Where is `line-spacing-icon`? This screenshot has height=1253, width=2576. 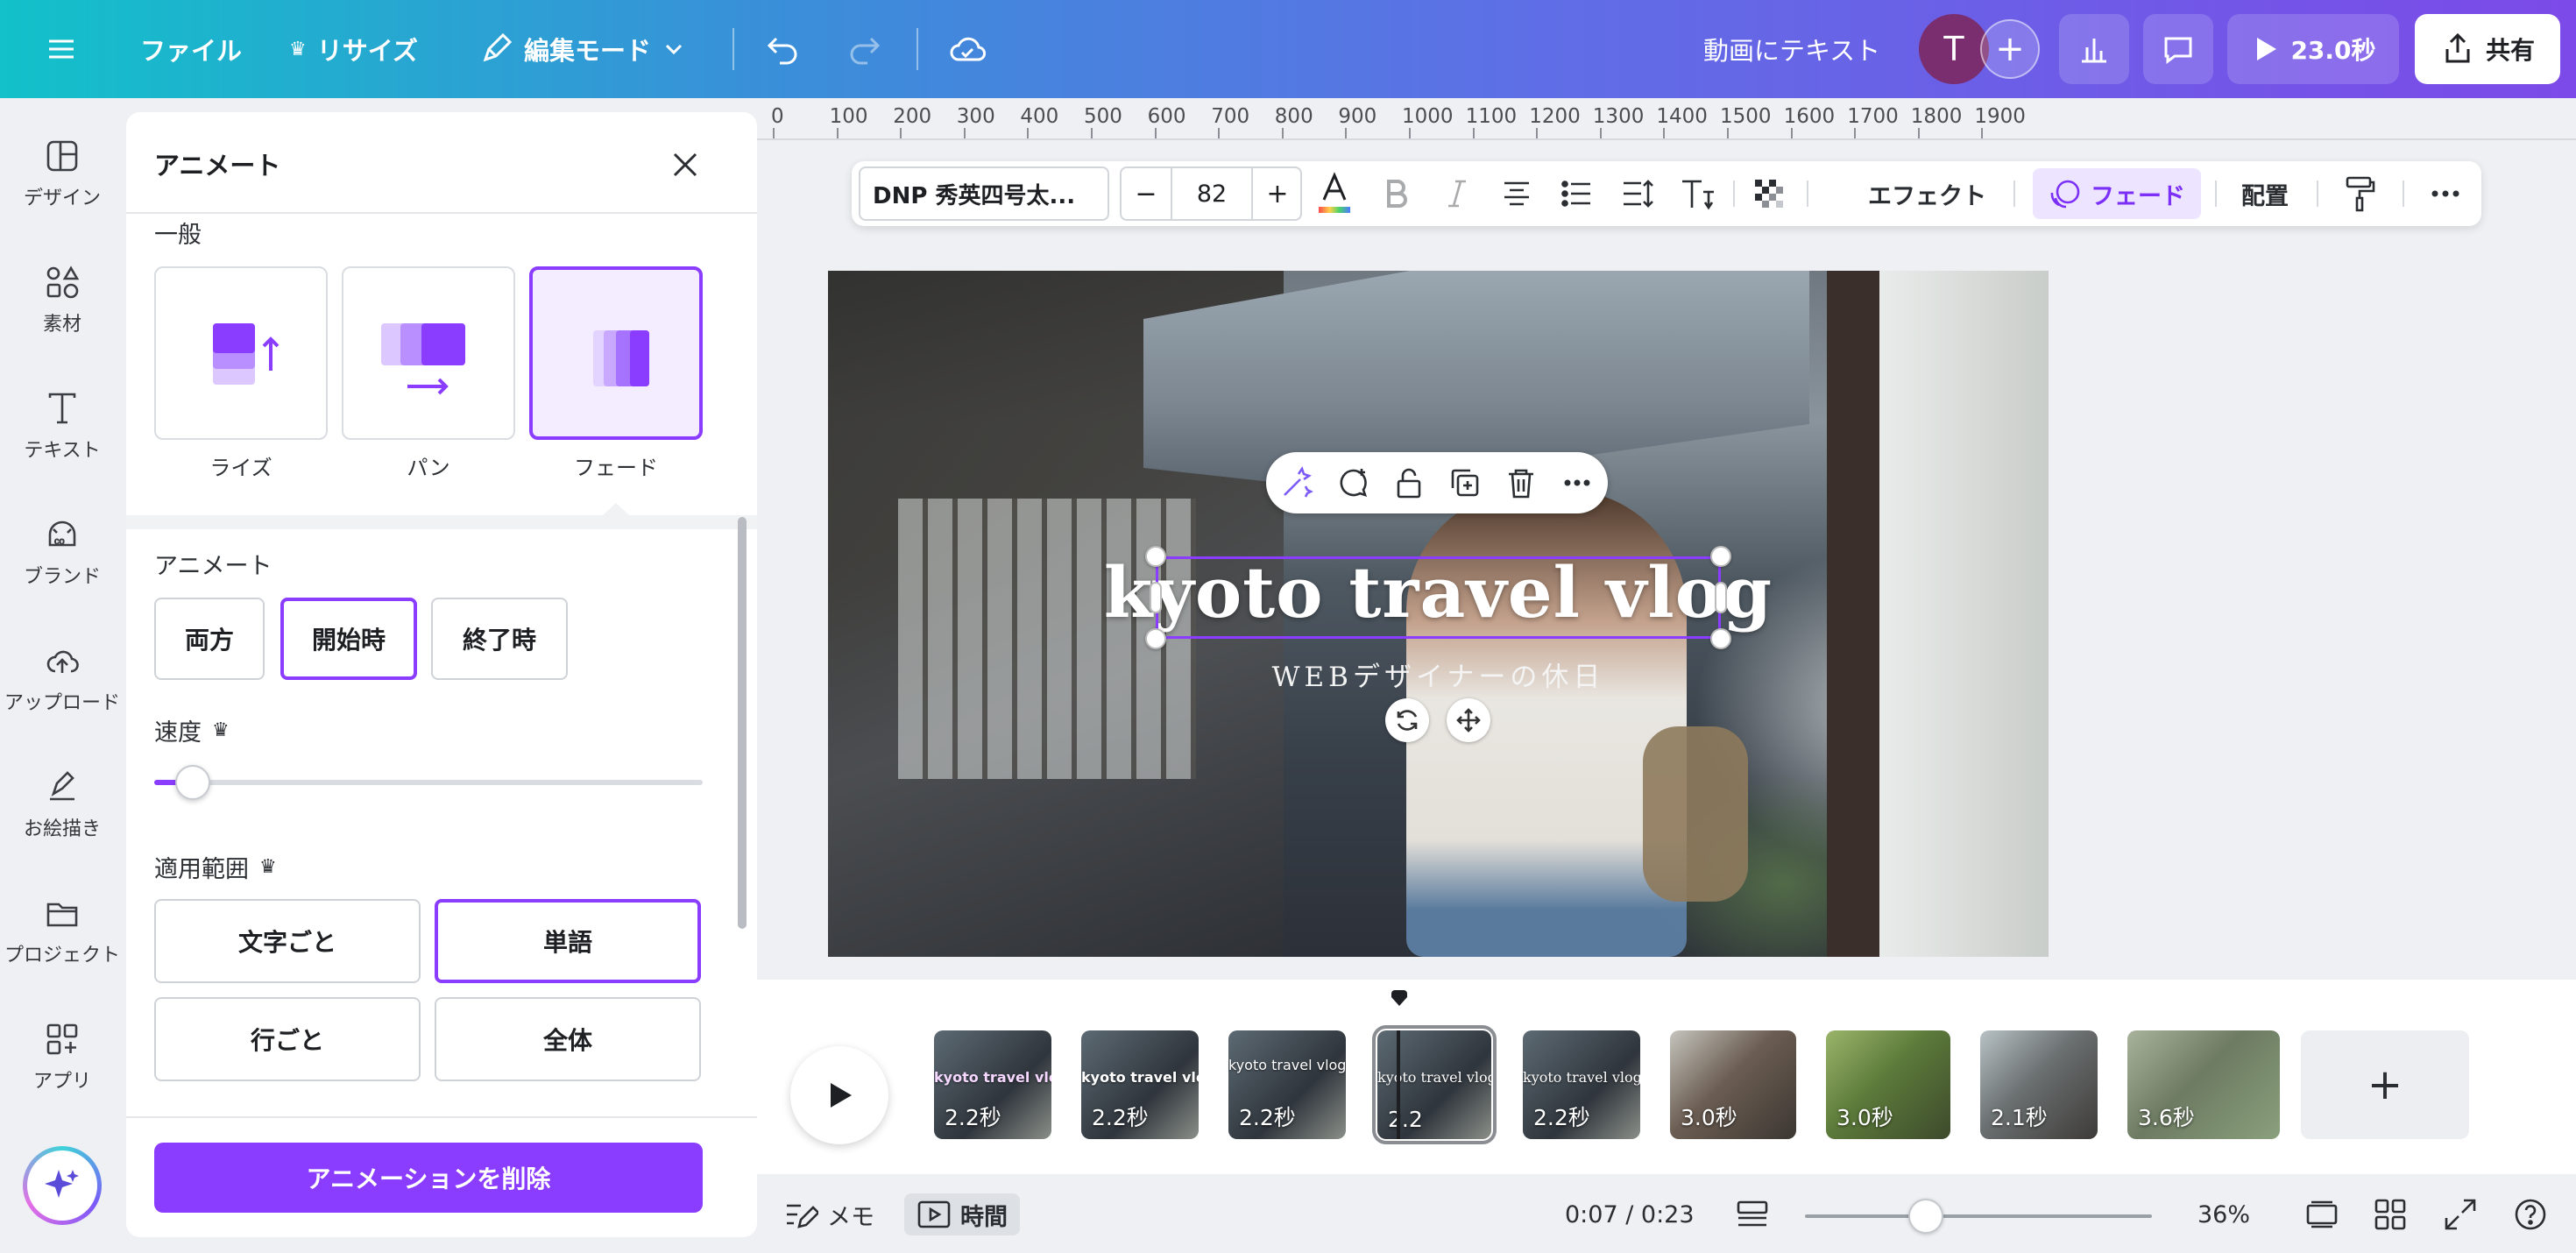
line-spacing-icon is located at coordinates (1638, 194).